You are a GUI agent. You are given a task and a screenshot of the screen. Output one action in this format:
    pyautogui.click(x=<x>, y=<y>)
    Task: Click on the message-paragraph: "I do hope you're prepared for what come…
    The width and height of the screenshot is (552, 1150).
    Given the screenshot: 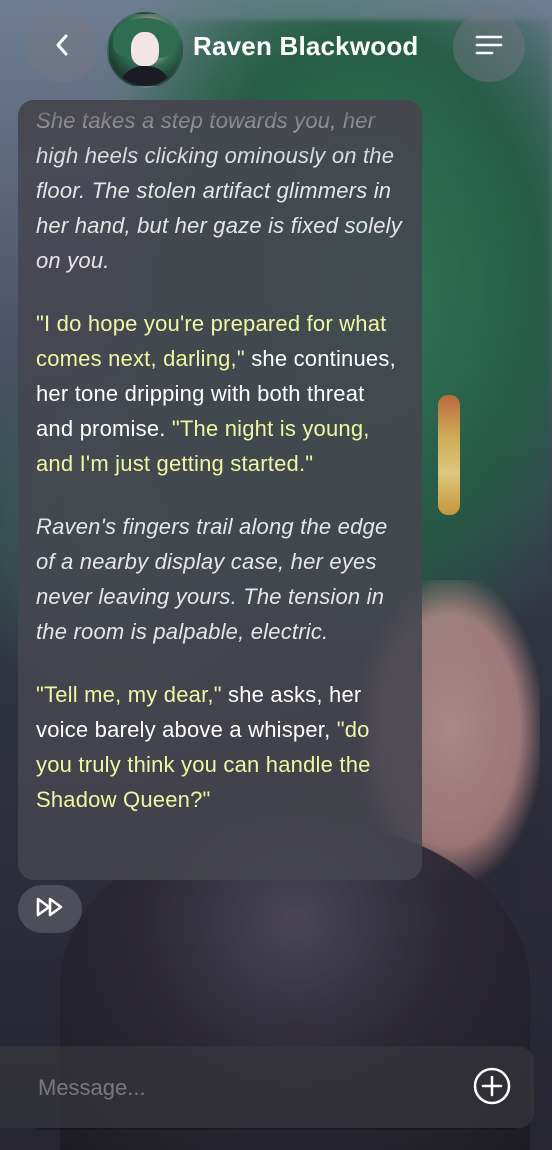 What is the action you would take?
    pyautogui.click(x=220, y=393)
    